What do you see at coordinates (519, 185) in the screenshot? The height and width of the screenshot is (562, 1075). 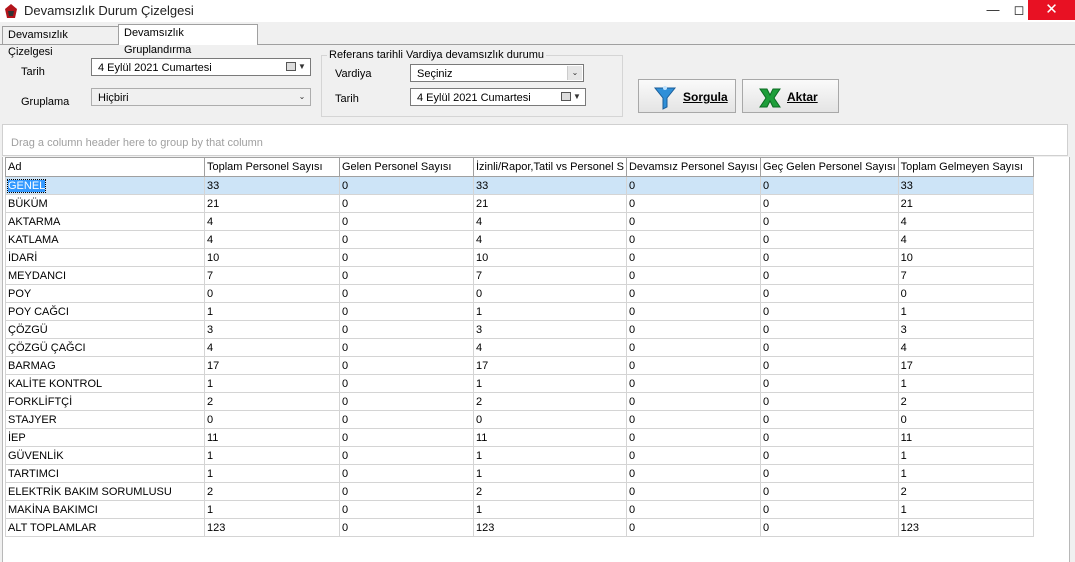 I see `table-row: GENEL 33 0 33 0 0 33` at bounding box center [519, 185].